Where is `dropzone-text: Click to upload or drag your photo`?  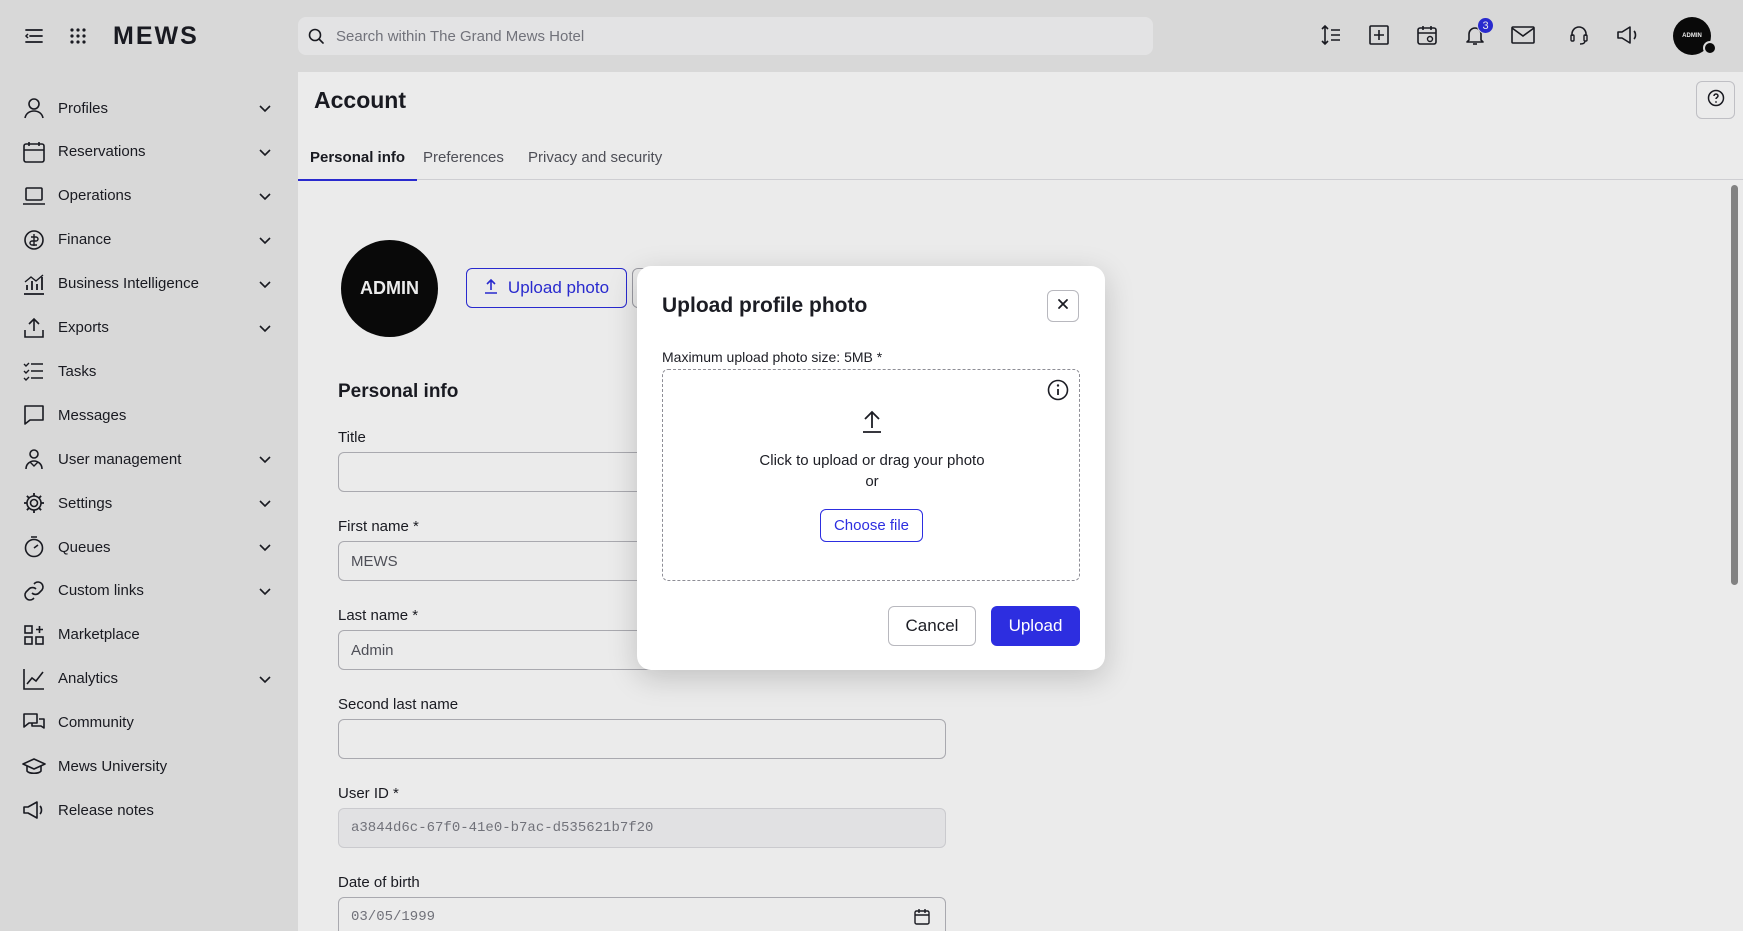
dropzone-text: Click to upload or drag your photo is located at coordinates (872, 460).